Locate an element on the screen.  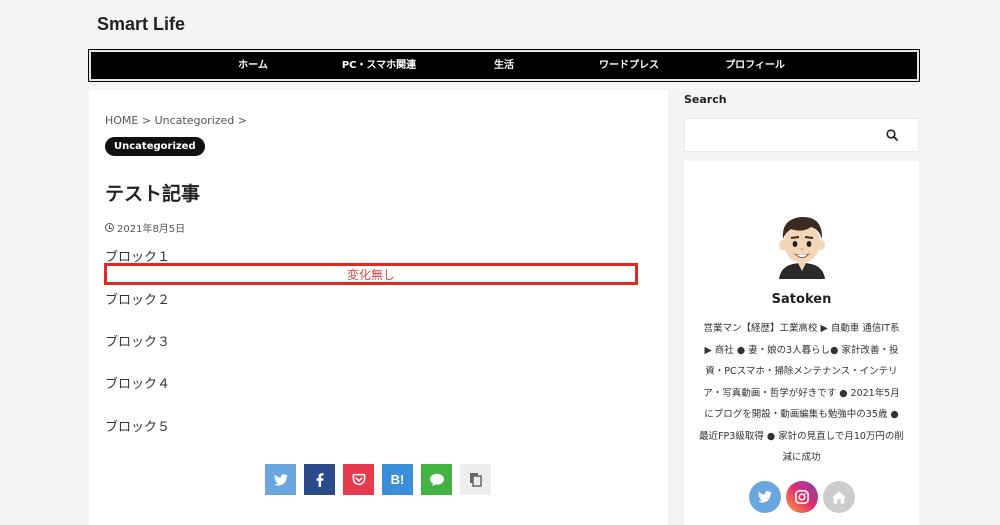
profile-twitter-button is located at coordinates (765, 497).